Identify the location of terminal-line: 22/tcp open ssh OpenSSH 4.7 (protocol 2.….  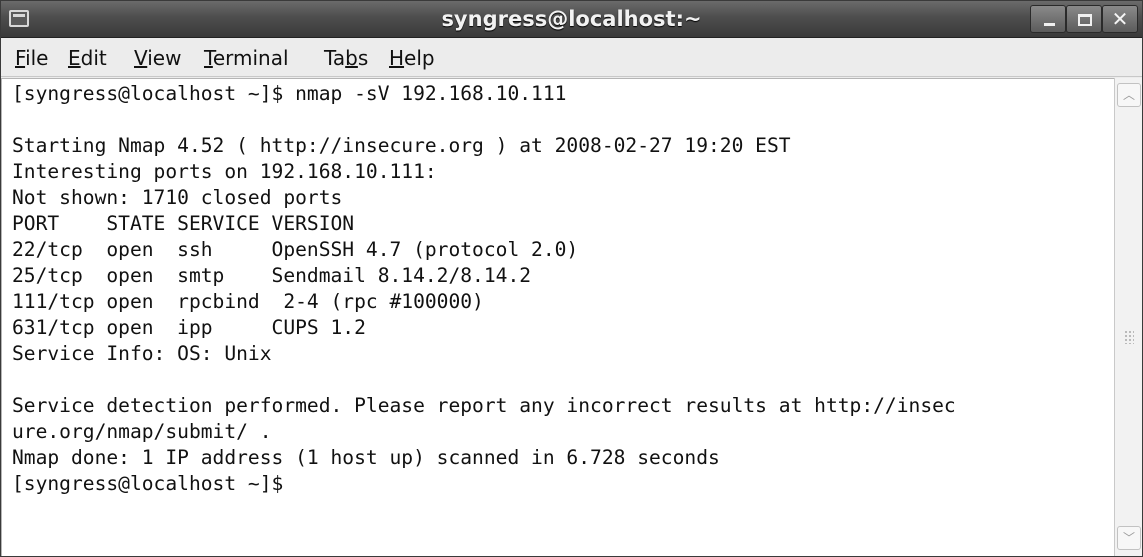
(295, 249).